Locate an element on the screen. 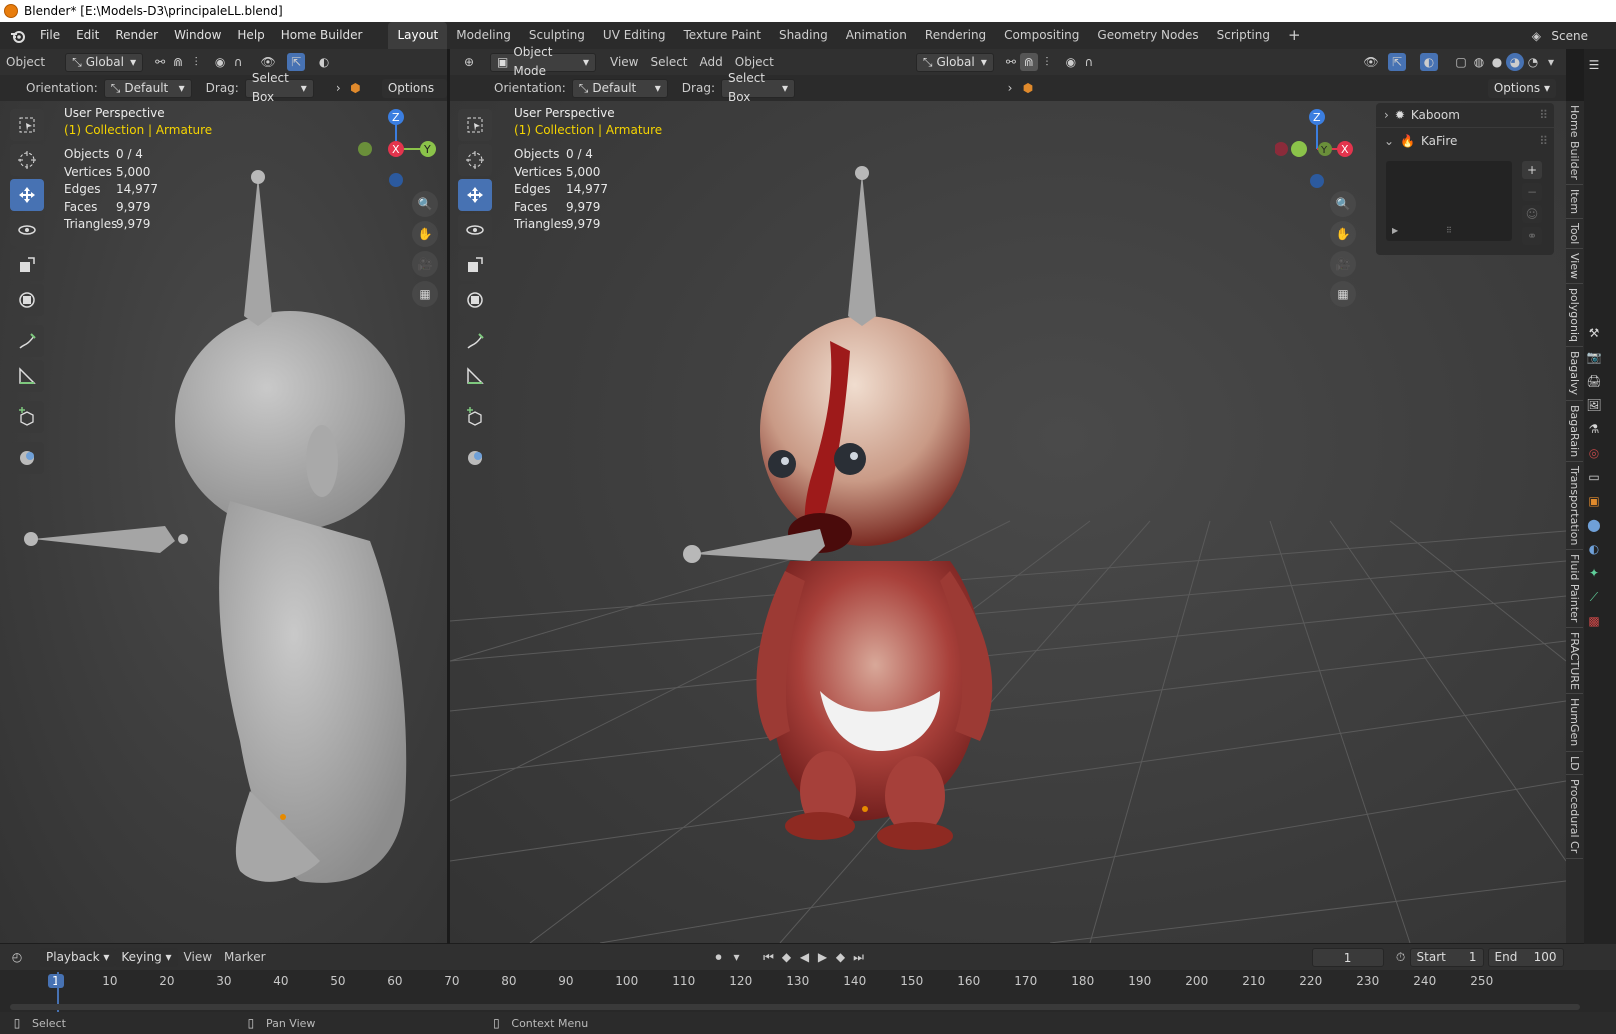 The image size is (1616, 1034). texture-properties-icon: ▩ is located at coordinates (1594, 621).